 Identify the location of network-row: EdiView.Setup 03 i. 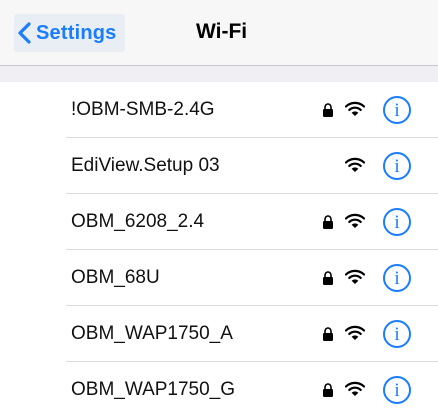
(219, 166).